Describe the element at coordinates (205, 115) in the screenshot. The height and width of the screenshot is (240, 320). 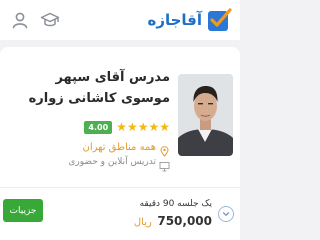
I see `teacher-photo` at that location.